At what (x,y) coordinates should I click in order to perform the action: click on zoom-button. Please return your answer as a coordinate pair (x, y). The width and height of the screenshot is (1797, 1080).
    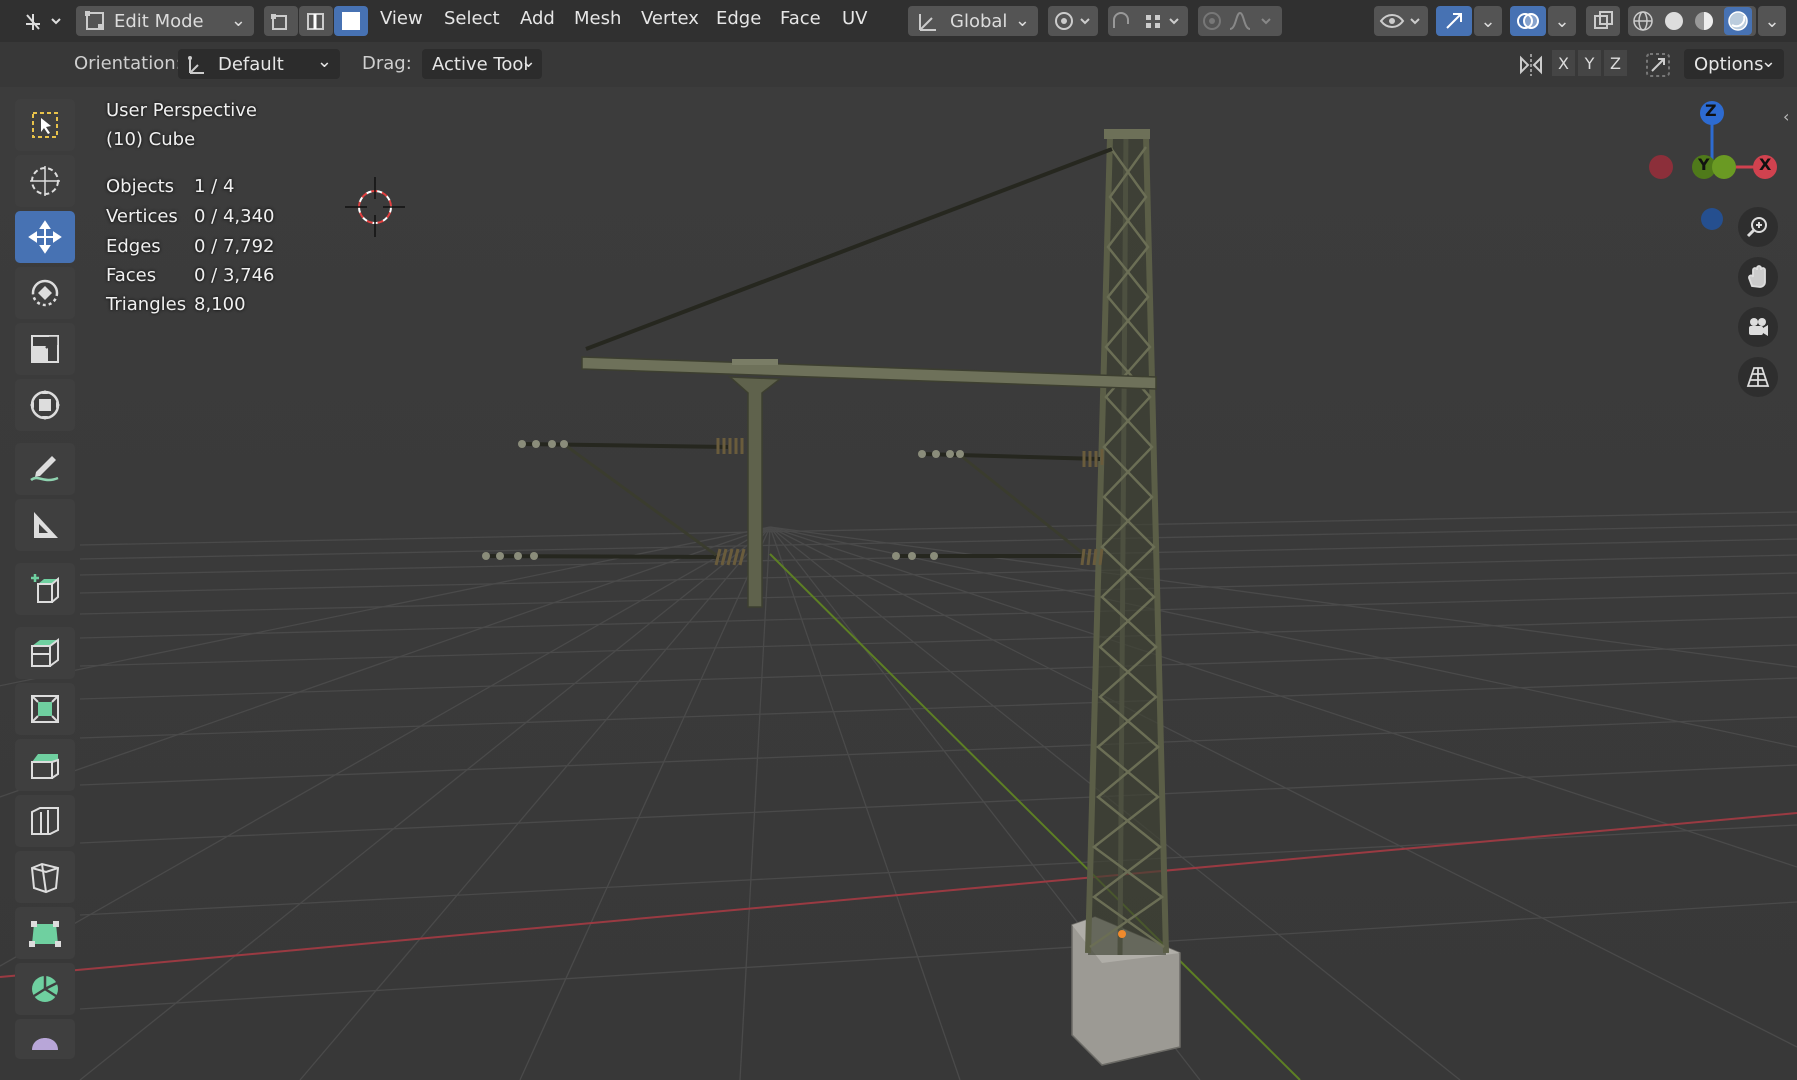
    Looking at the image, I should click on (1758, 227).